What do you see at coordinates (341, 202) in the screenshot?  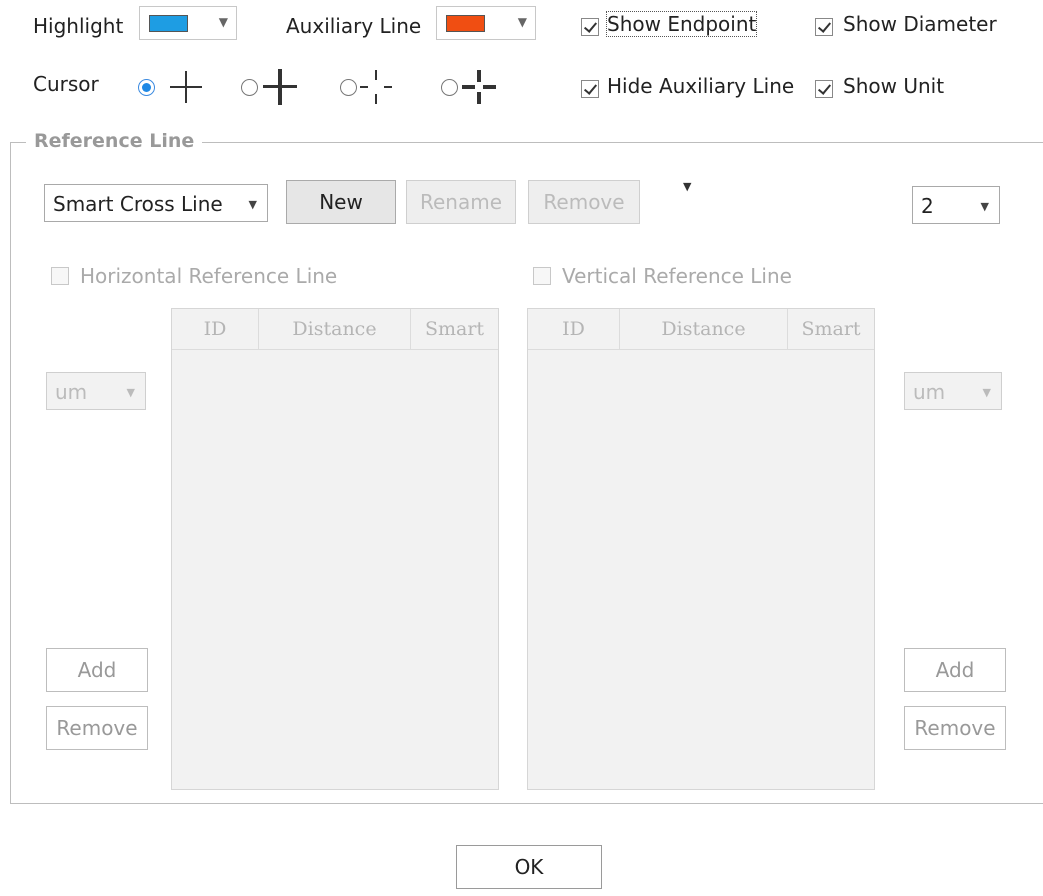 I see `new-button: New` at bounding box center [341, 202].